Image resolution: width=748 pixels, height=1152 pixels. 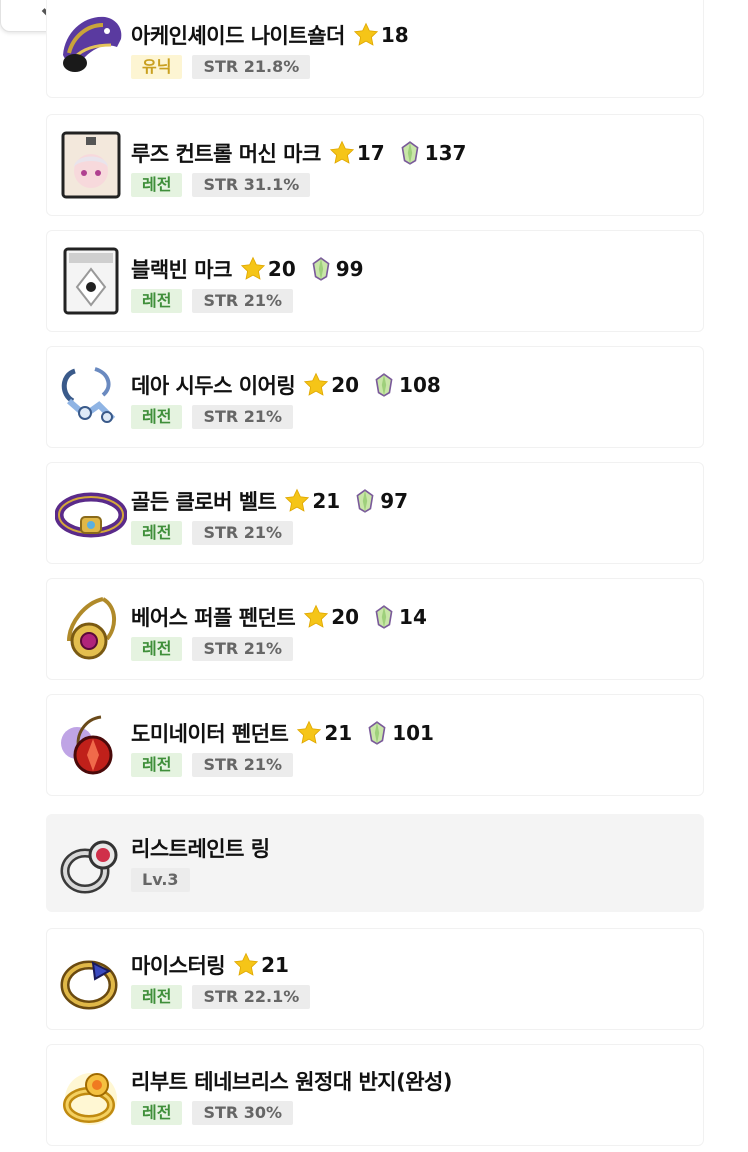 I want to click on arcane-shoulder-icon, so click(x=91, y=45).